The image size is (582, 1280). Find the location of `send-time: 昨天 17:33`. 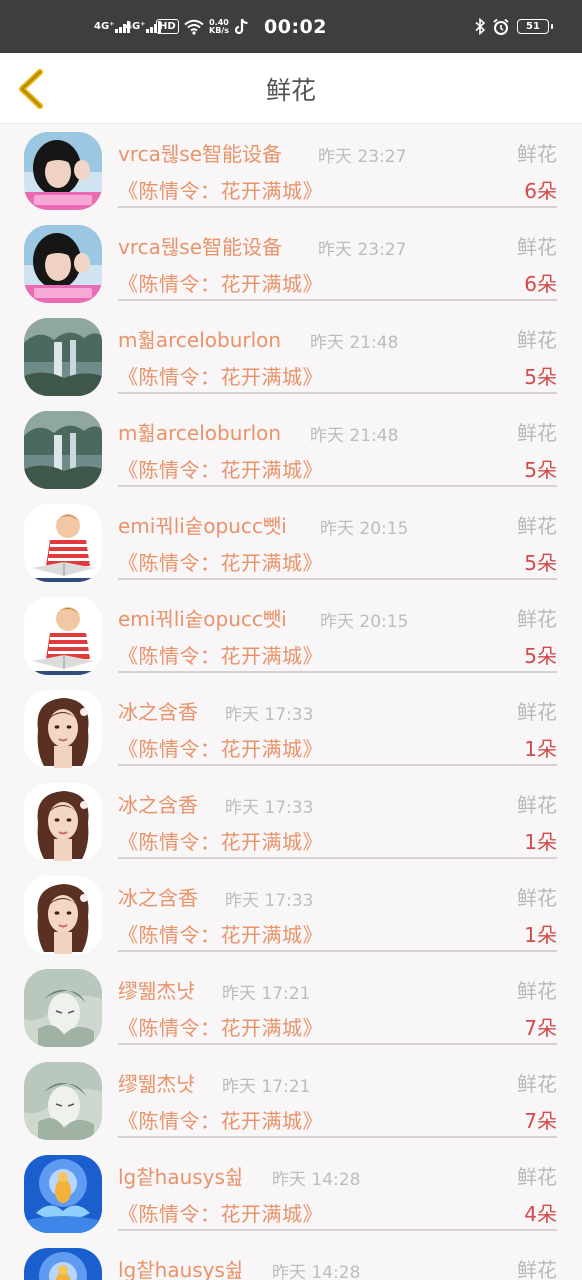

send-time: 昨天 17:33 is located at coordinates (269, 901).